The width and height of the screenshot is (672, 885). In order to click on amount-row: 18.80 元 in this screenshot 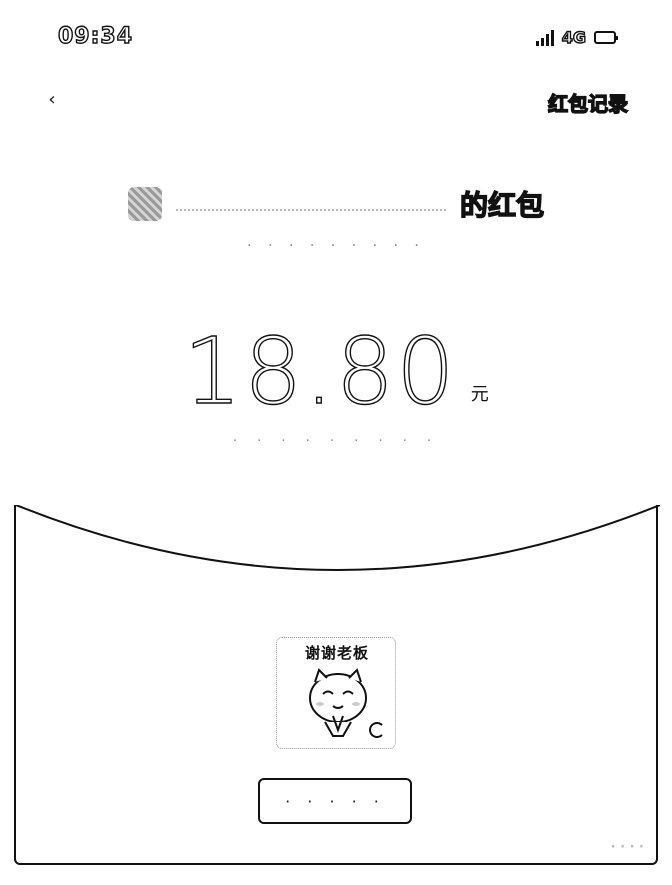, I will do `click(336, 371)`.